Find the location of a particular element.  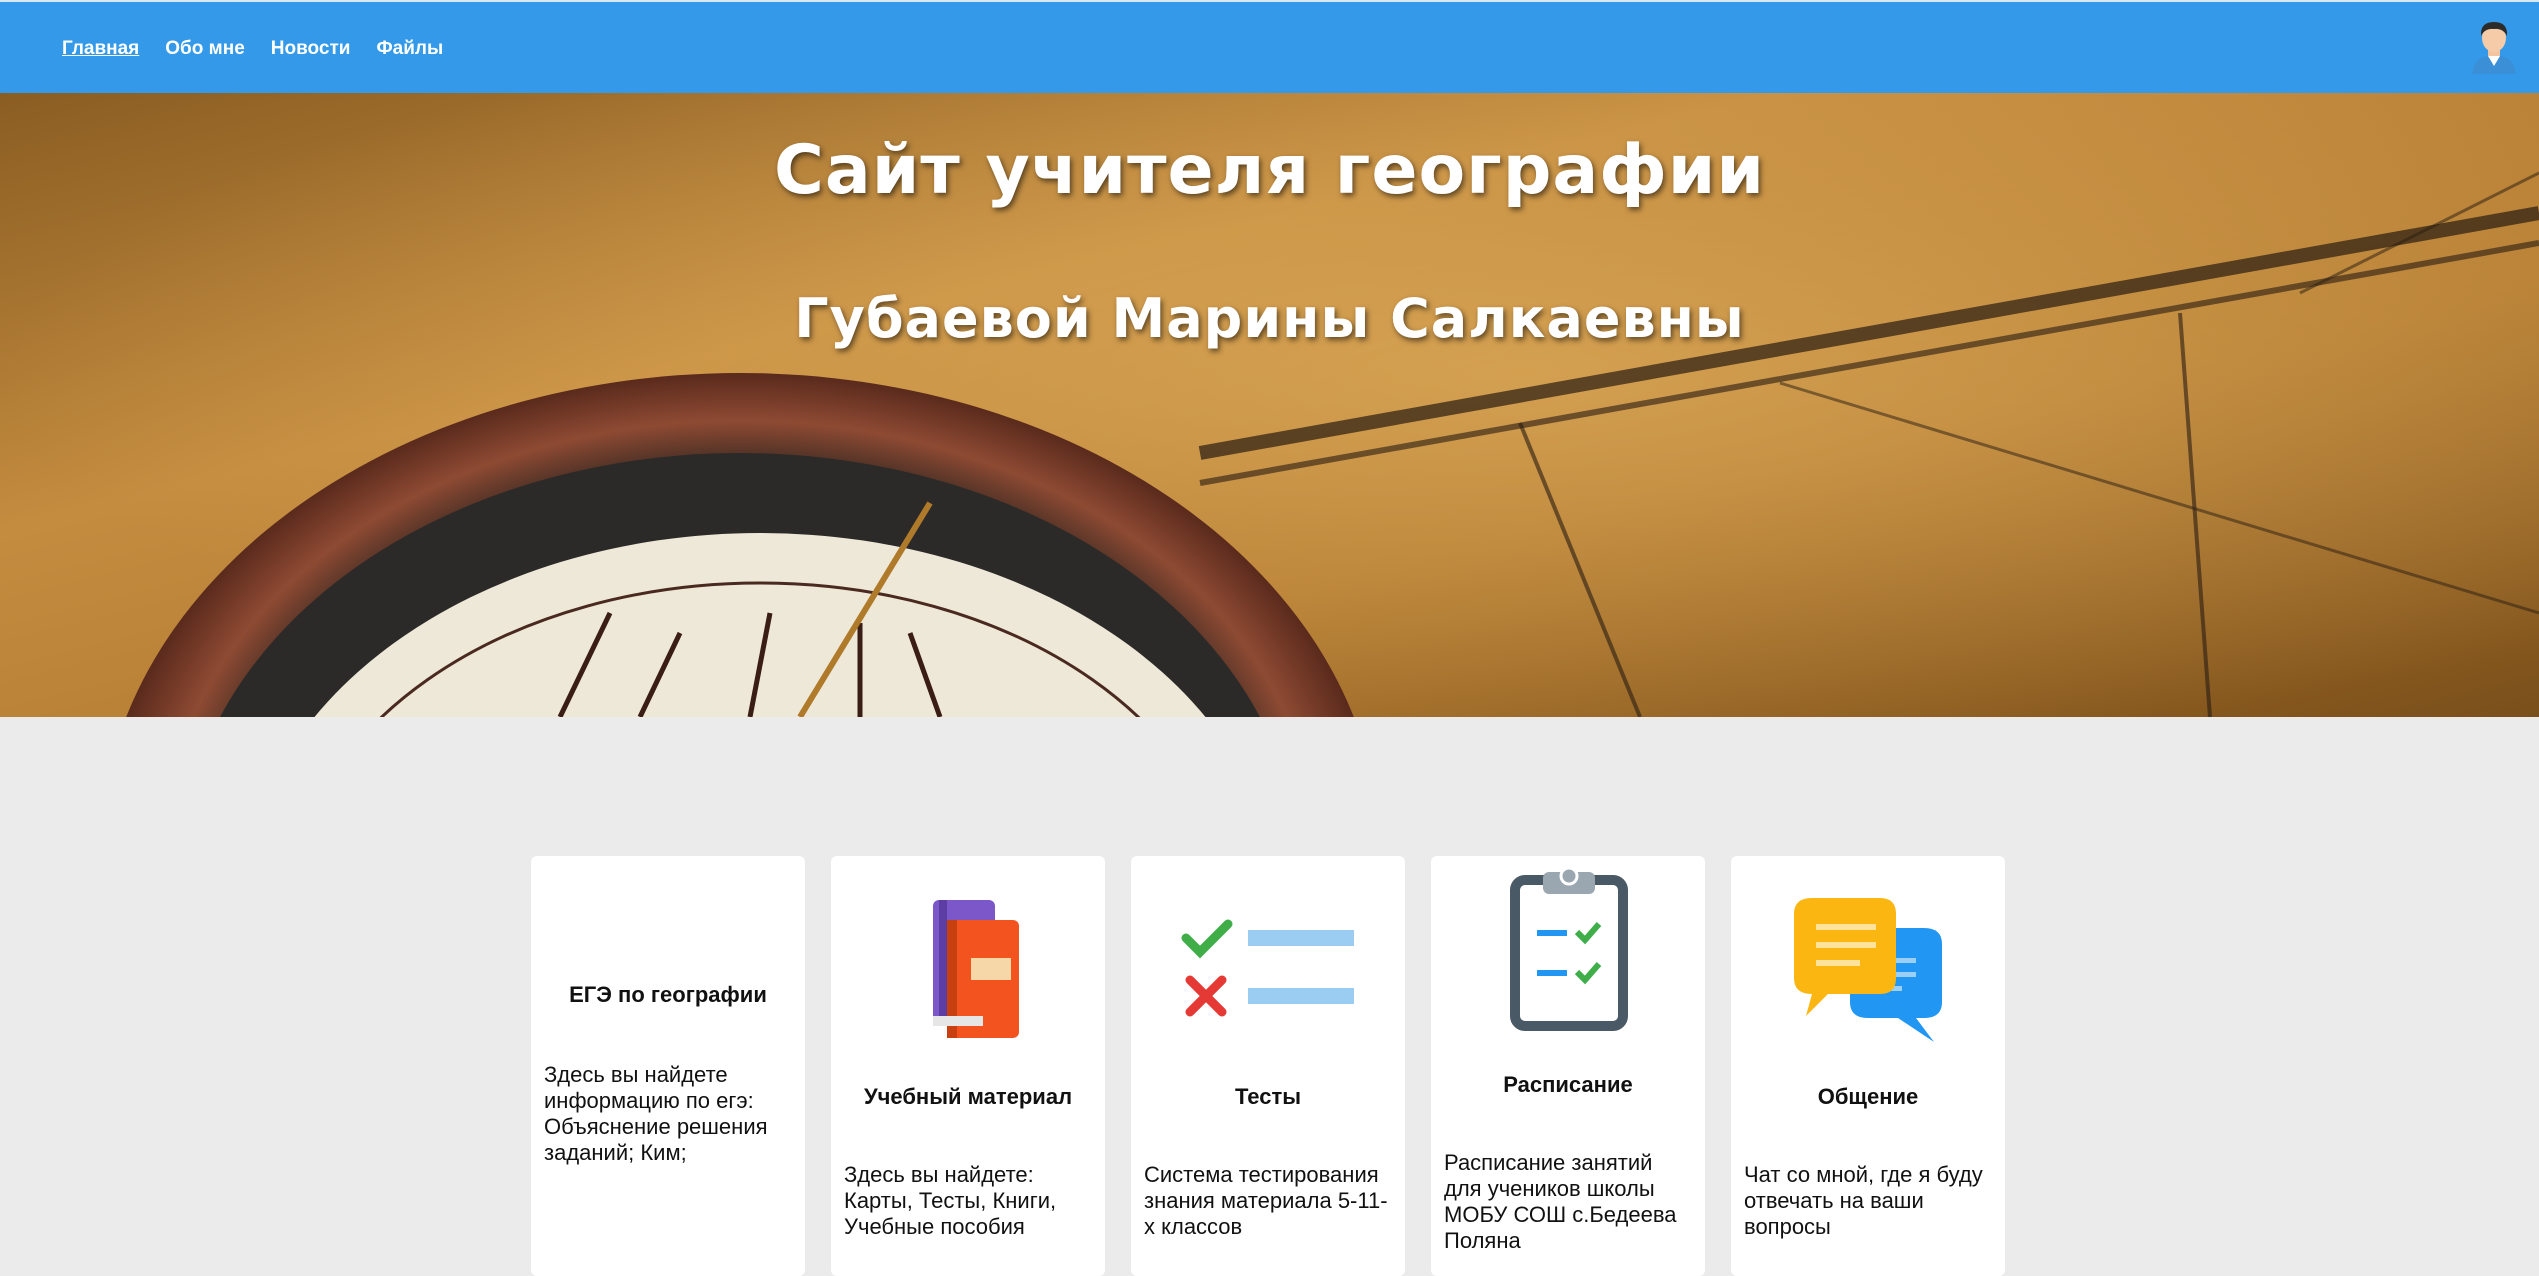

site-title: Сайт учителя географии is located at coordinates (1269, 170).